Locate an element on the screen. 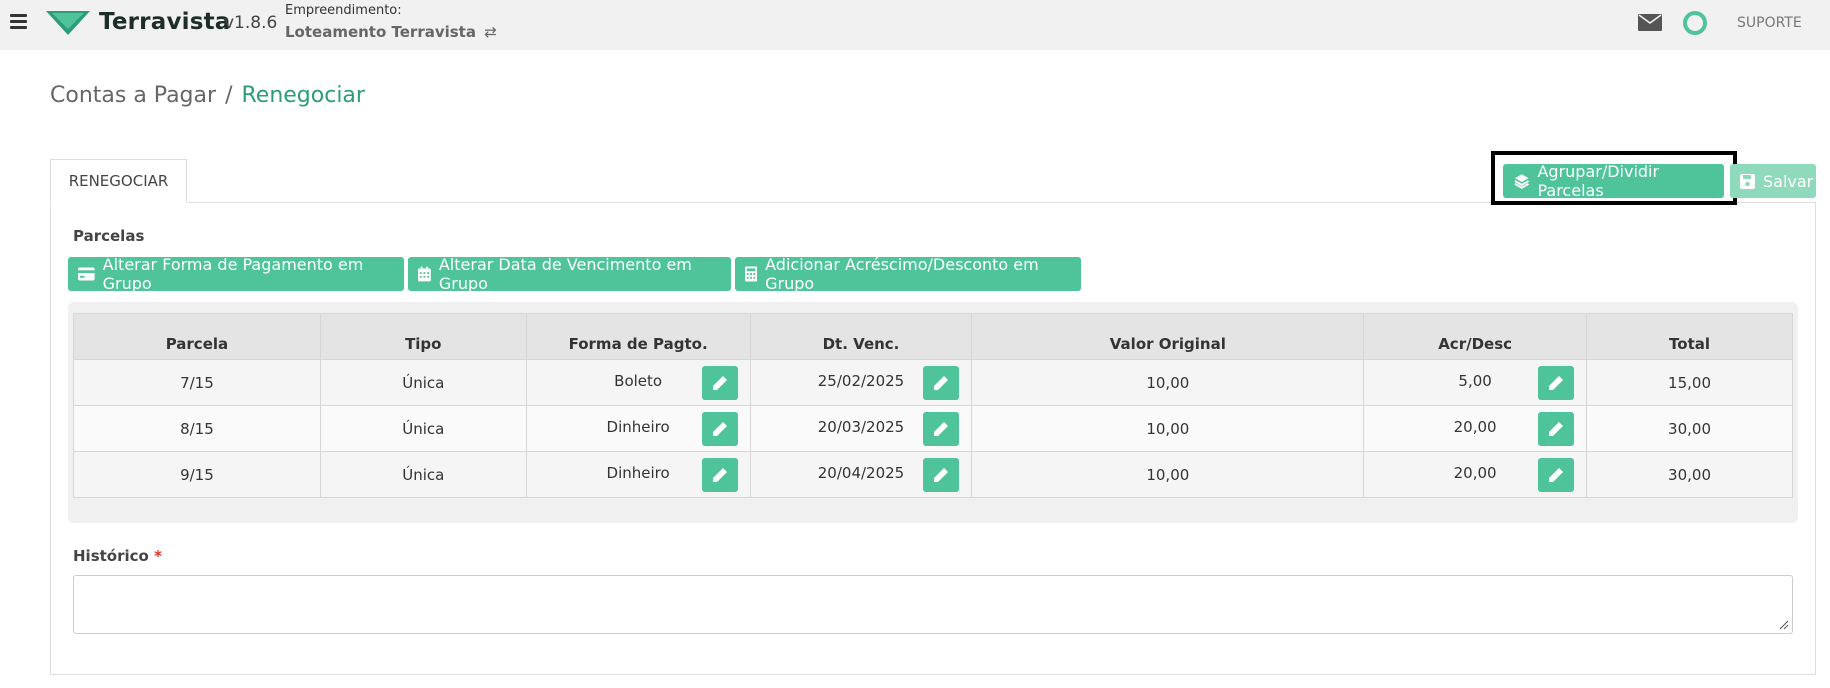 This screenshot has height=688, width=1830. resize-handle-icon is located at coordinates (1784, 625).